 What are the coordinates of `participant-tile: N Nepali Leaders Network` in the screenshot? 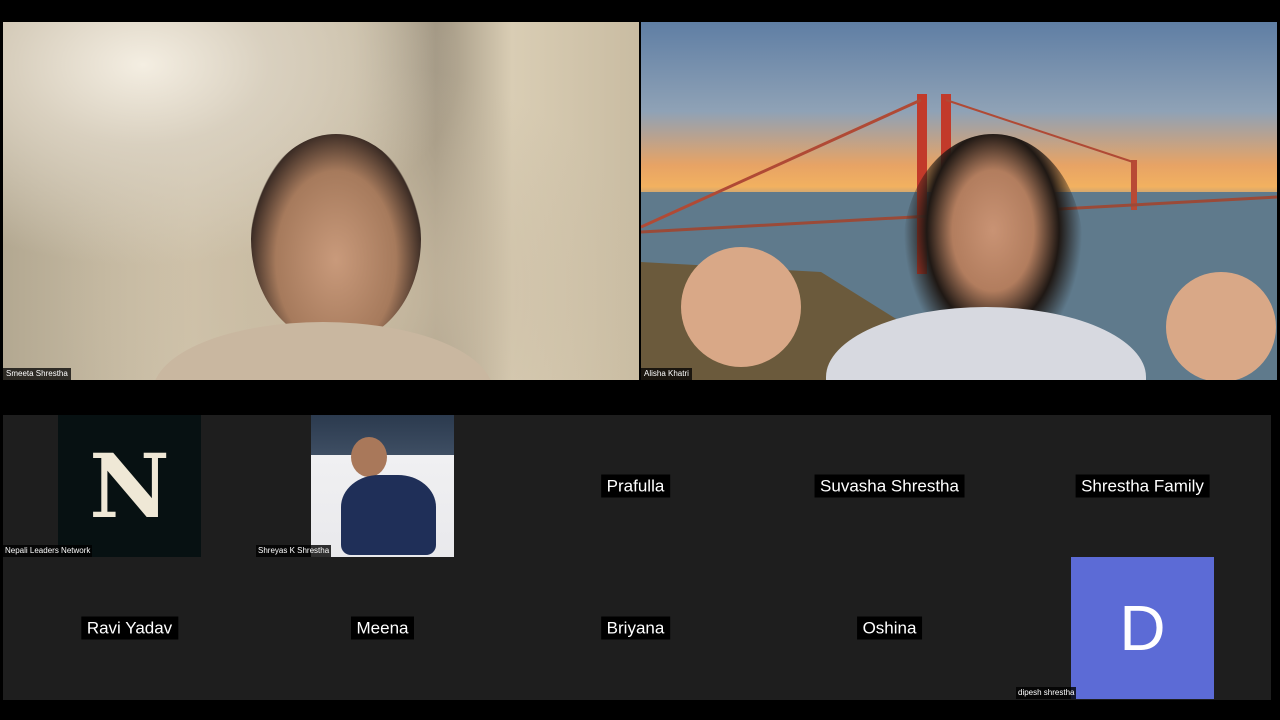 It's located at (129, 486).